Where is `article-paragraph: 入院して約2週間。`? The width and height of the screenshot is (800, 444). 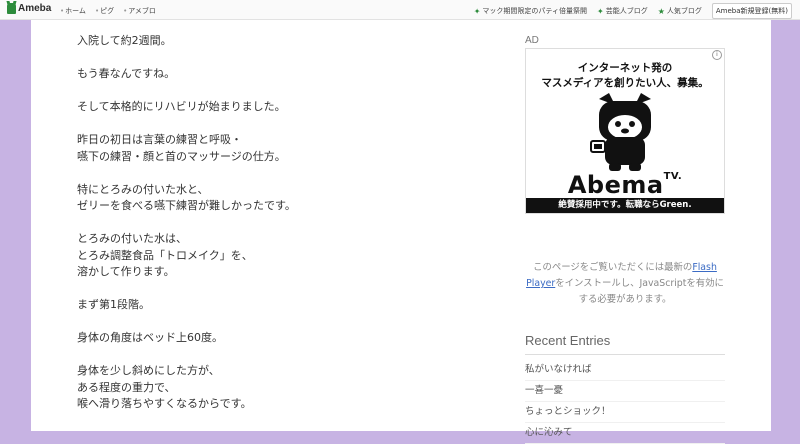 article-paragraph: 入院して約2週間。 is located at coordinates (267, 41).